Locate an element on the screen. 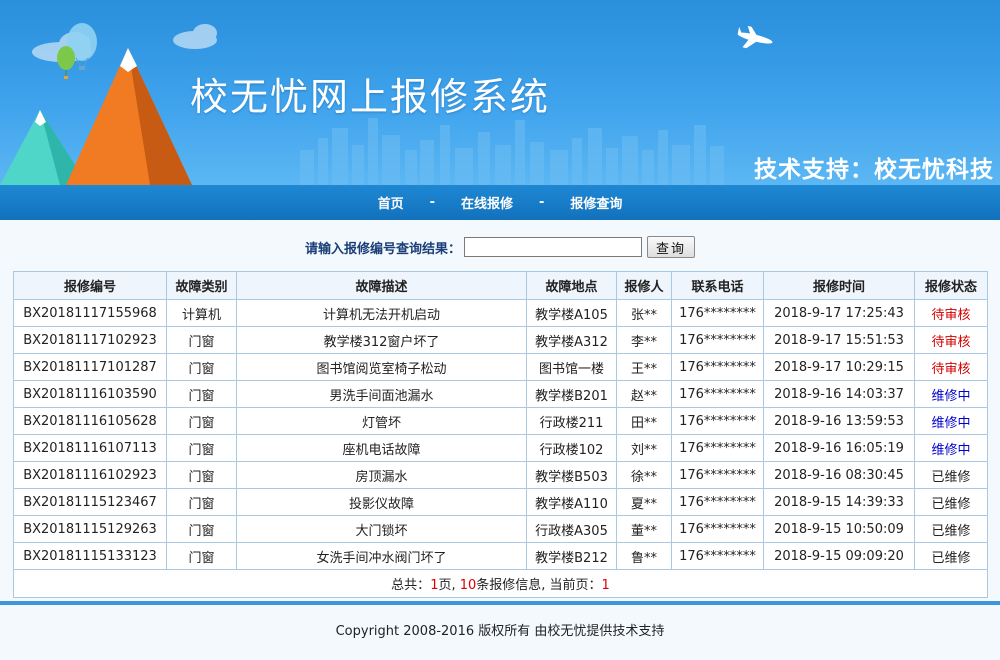  cell-location: 教学楼A105 is located at coordinates (571, 313).